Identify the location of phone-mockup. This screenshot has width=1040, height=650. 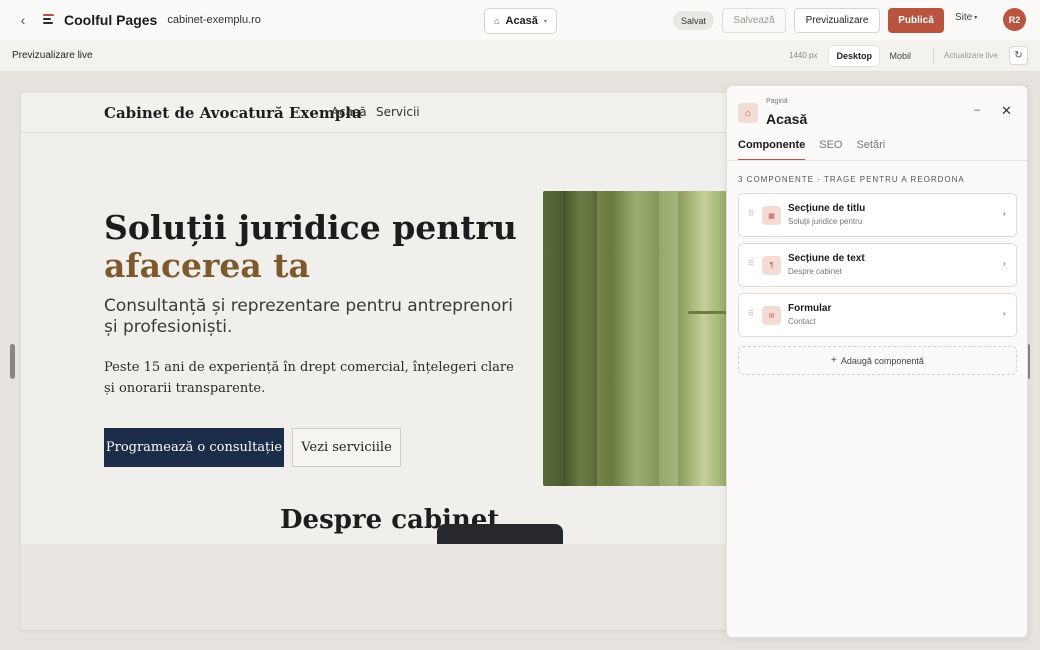
(500, 534).